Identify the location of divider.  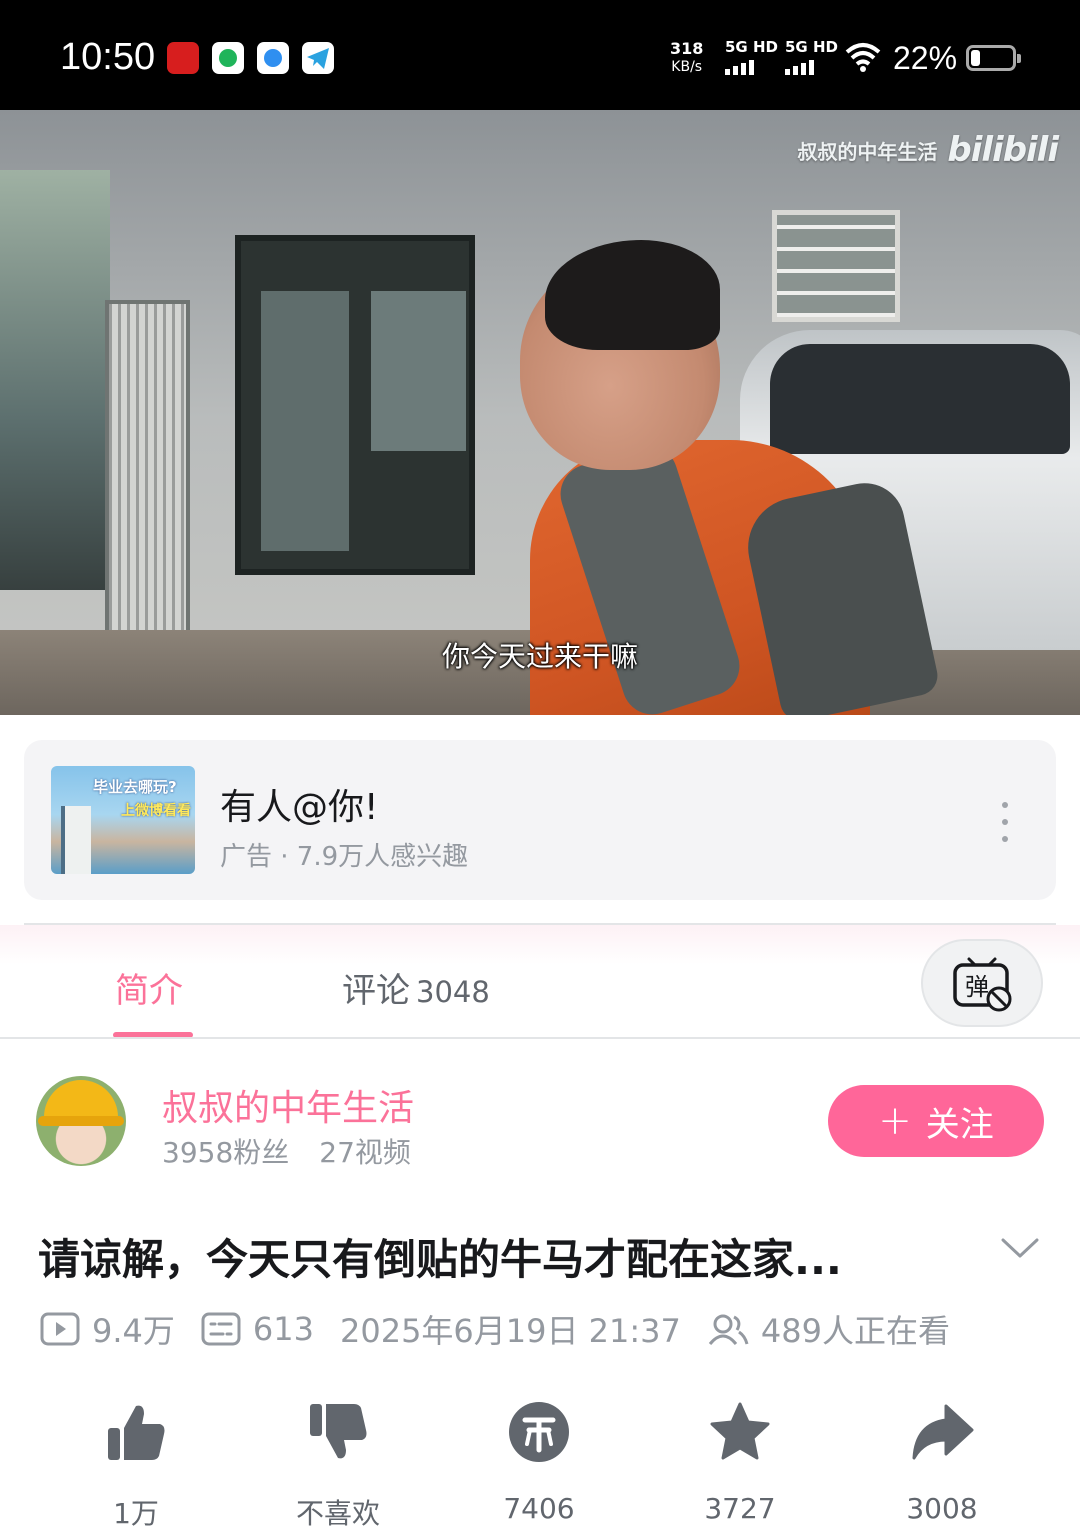
(540, 1038).